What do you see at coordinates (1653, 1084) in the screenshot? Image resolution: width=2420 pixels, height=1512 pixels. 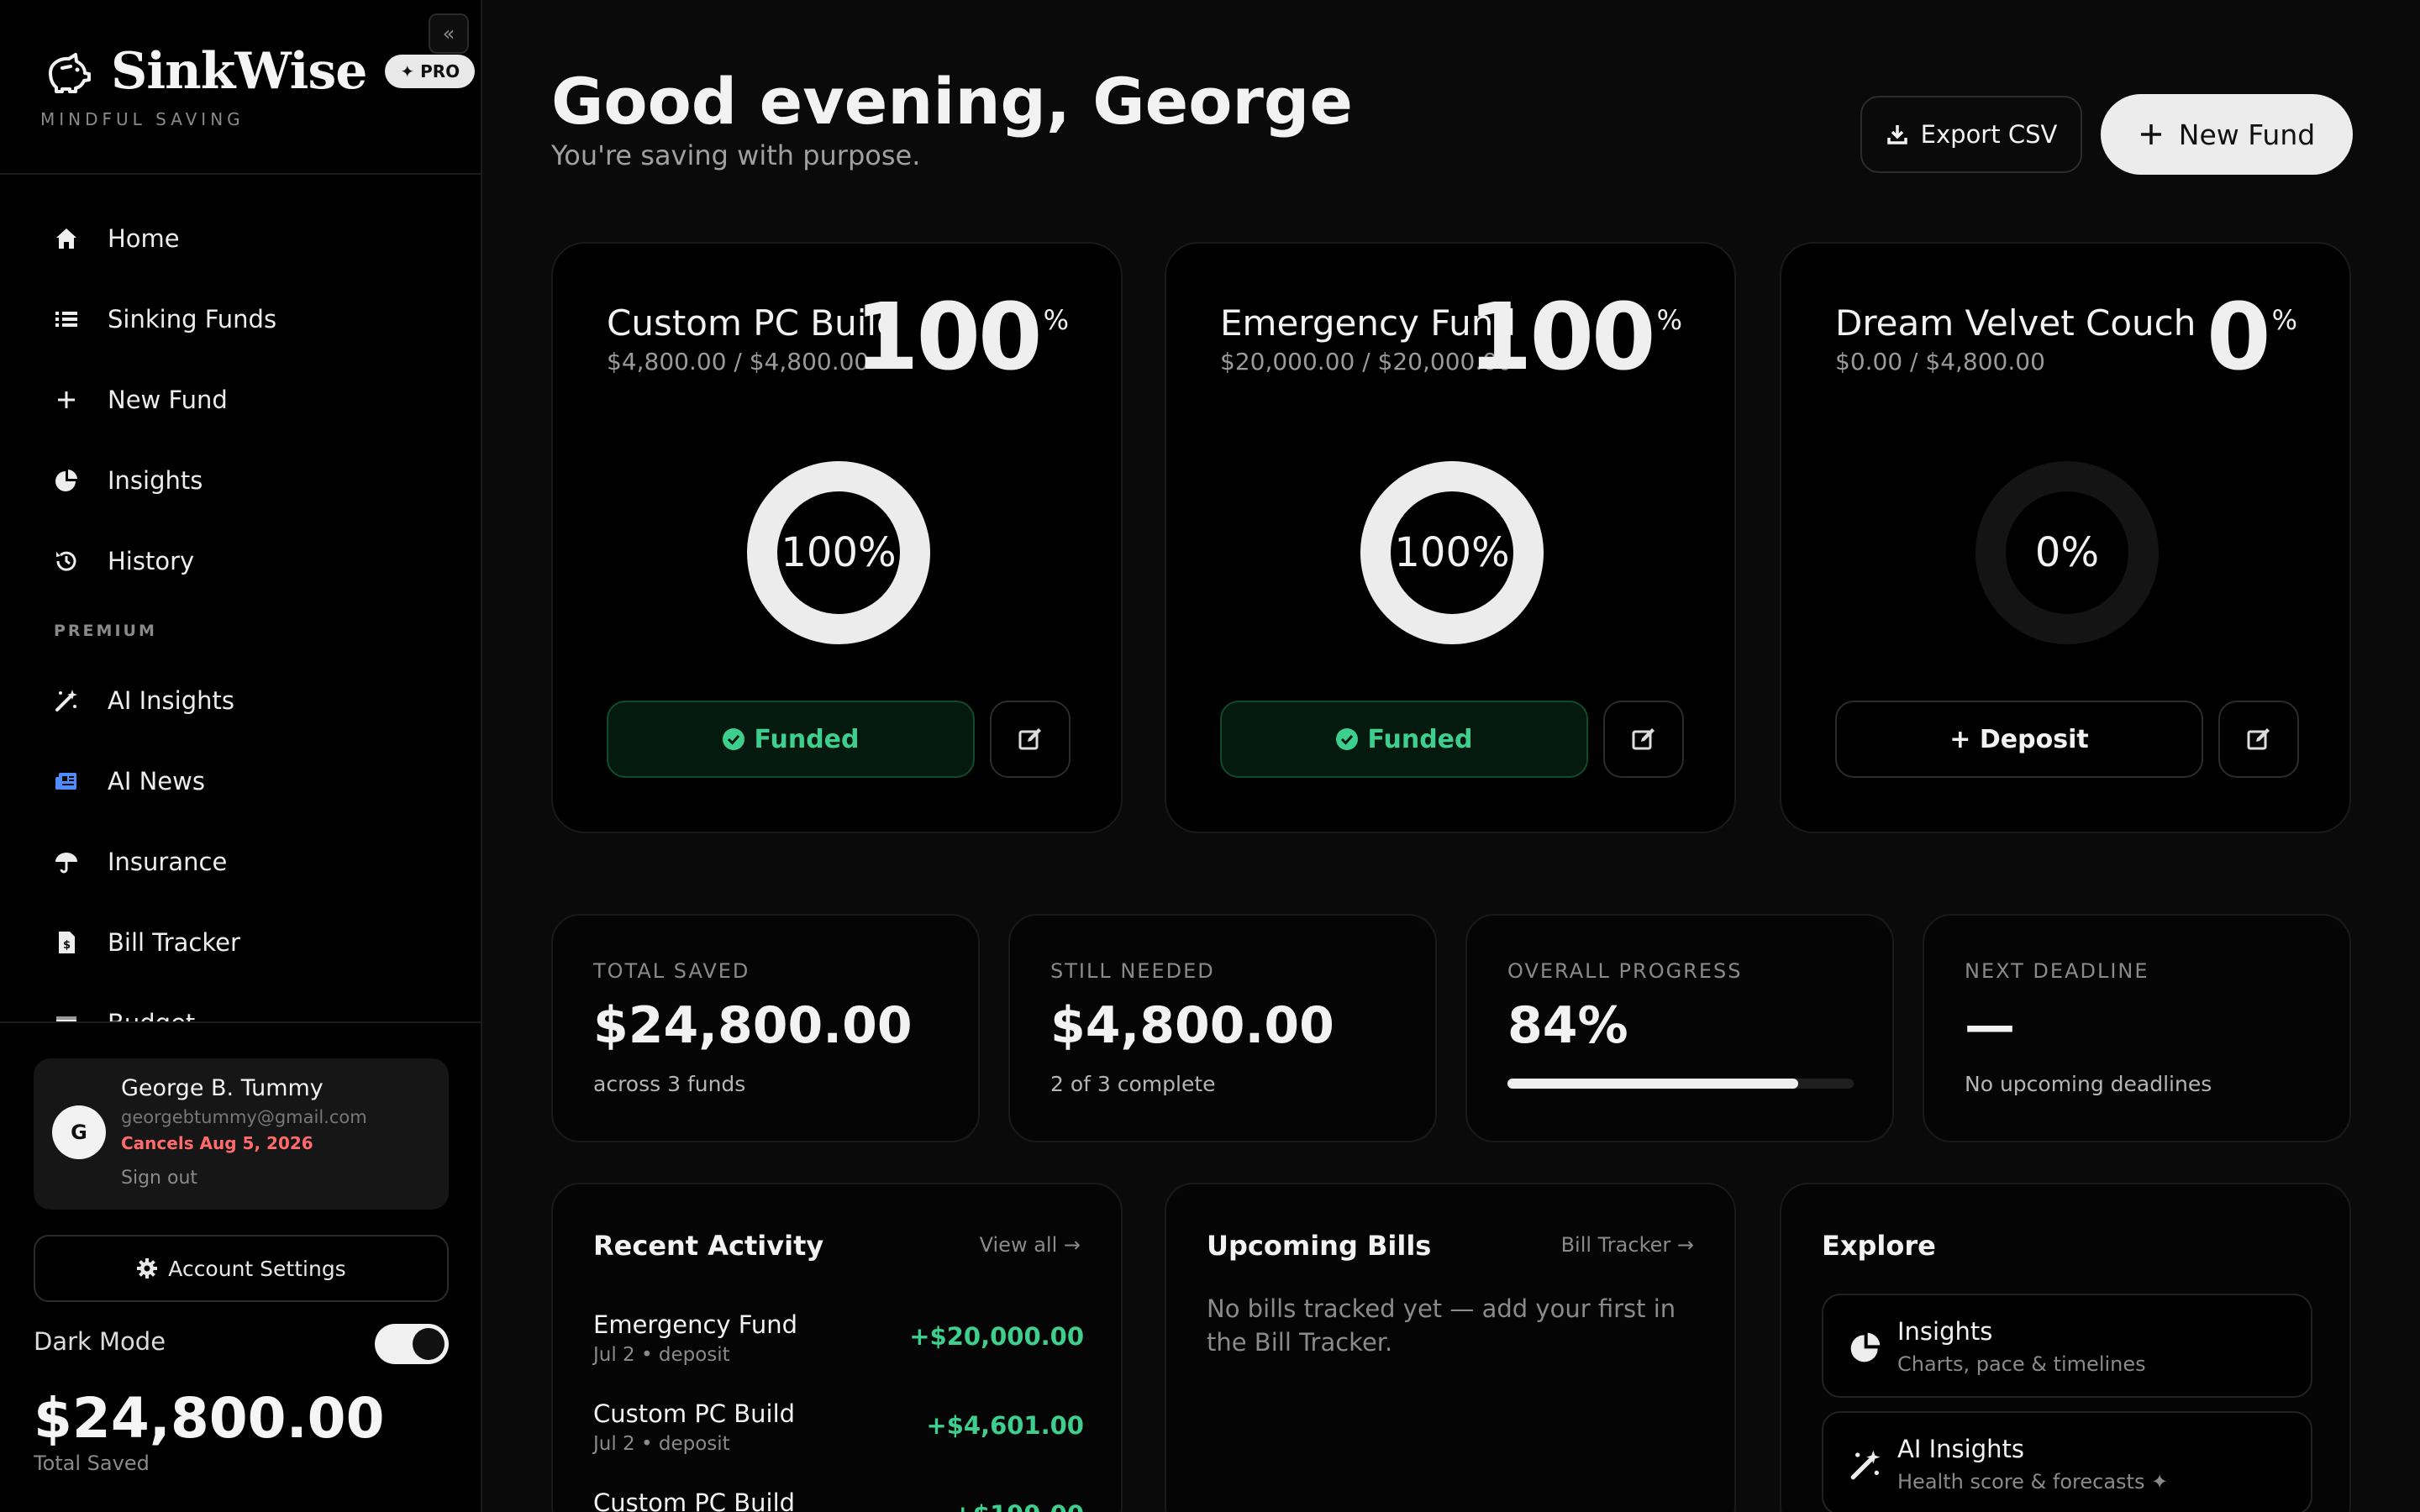 I see `progress-bar-fill` at bounding box center [1653, 1084].